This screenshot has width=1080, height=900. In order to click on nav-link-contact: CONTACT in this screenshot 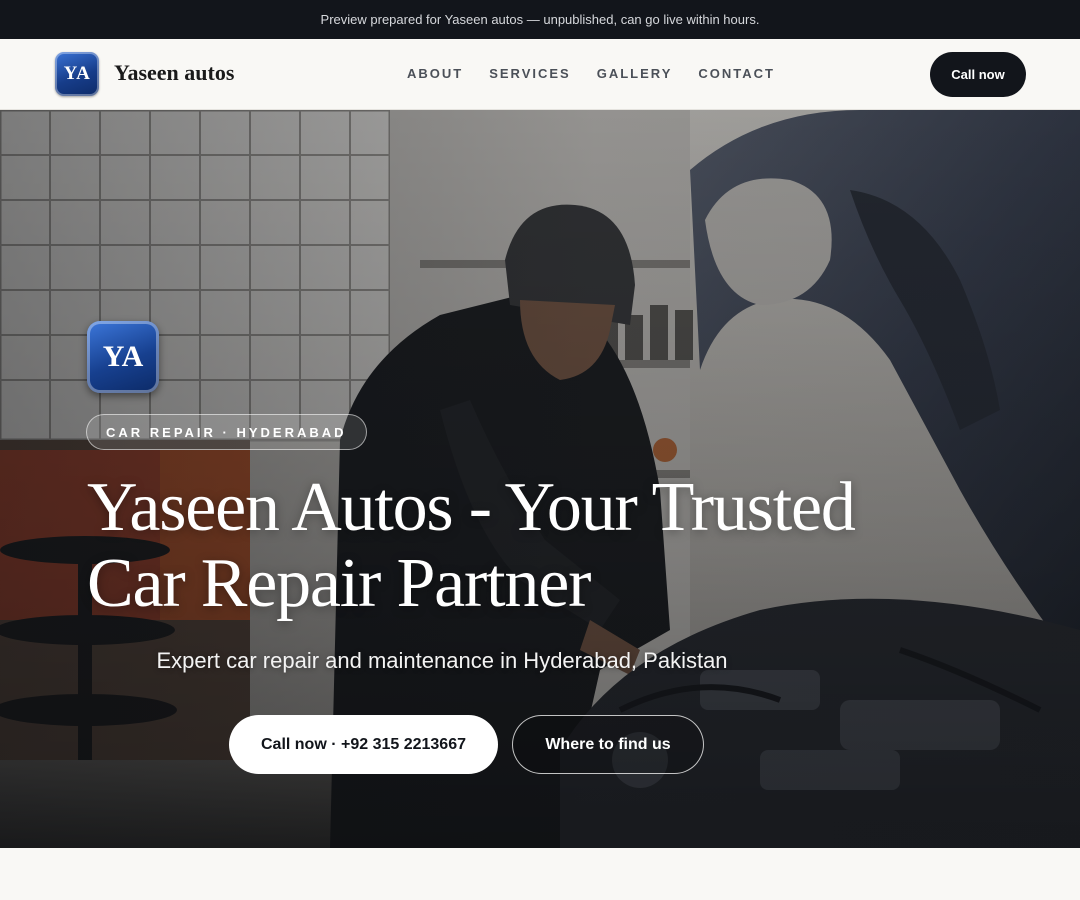, I will do `click(736, 73)`.